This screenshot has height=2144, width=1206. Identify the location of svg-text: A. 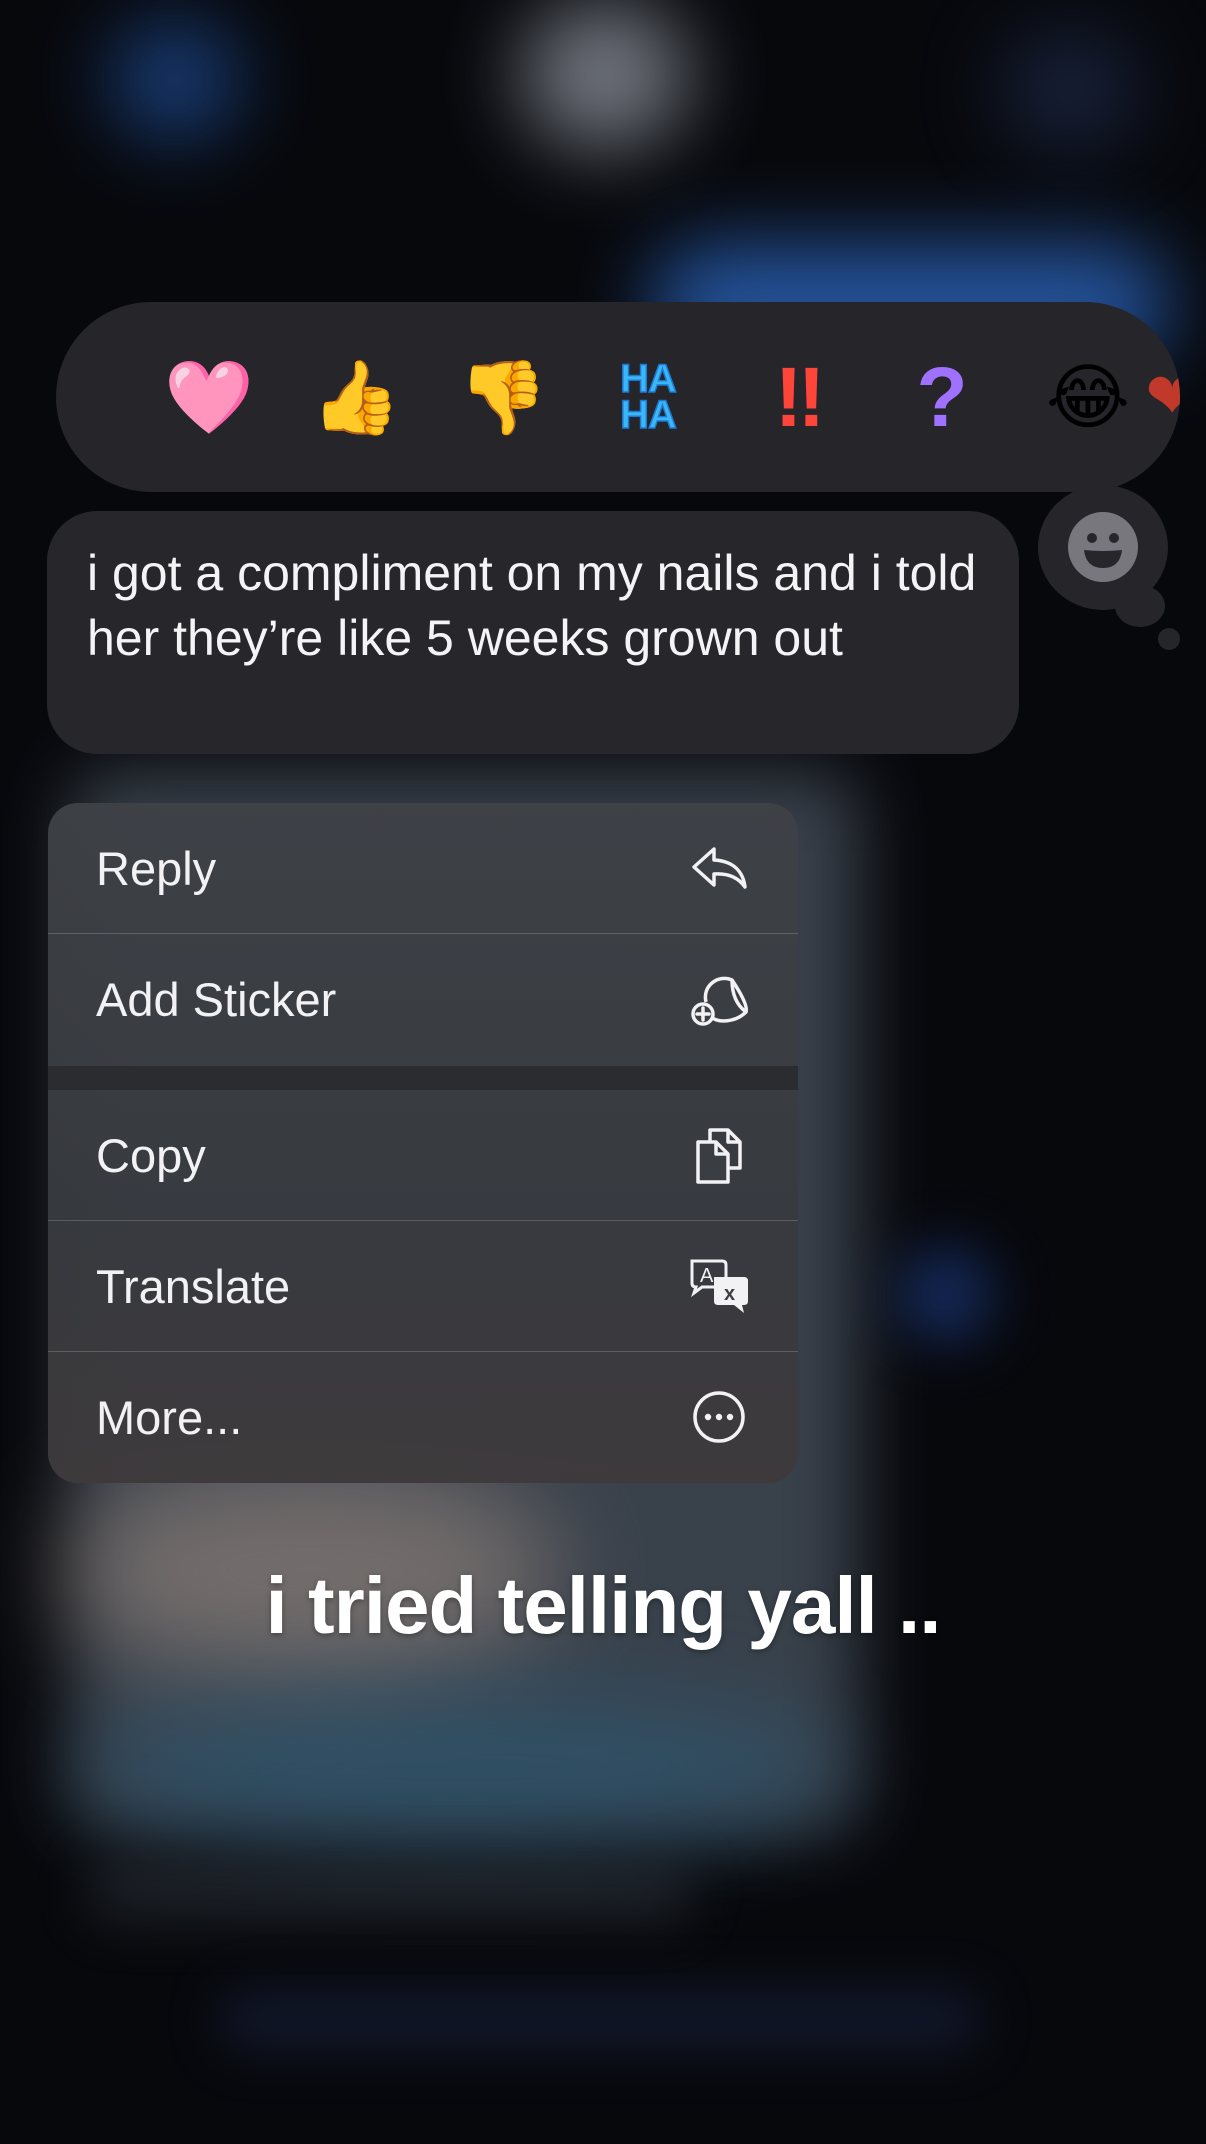
(707, 1276).